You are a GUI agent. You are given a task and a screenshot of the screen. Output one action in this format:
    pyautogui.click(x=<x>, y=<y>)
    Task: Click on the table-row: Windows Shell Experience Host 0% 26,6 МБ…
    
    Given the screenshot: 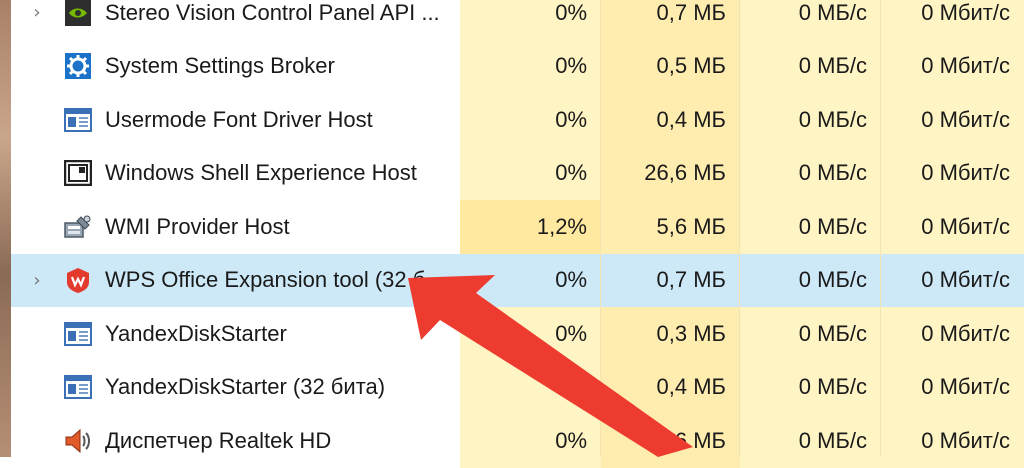 What is the action you would take?
    pyautogui.click(x=517, y=173)
    